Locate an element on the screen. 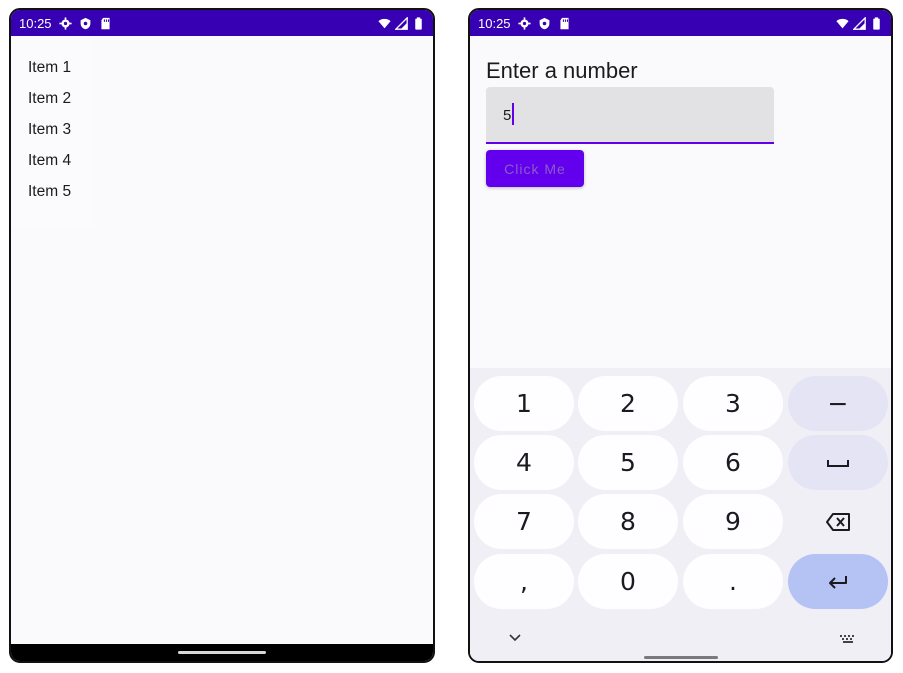  key-backspace is located at coordinates (838, 521).